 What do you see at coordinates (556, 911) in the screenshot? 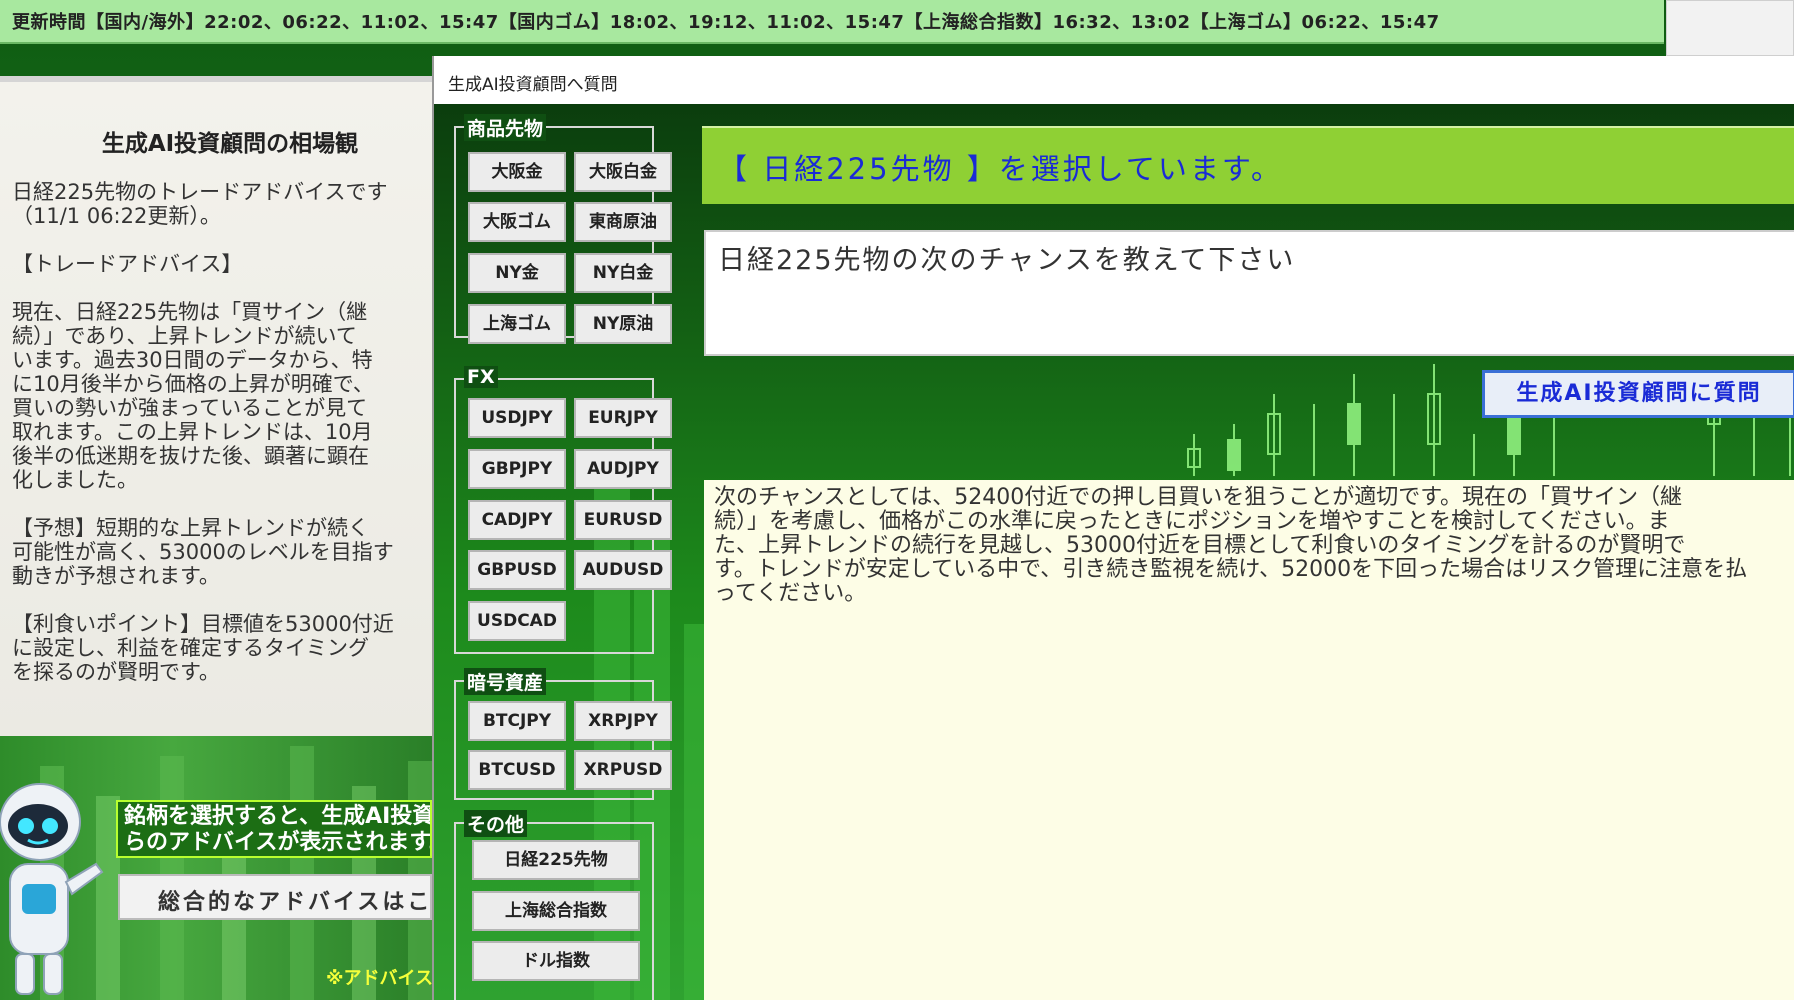
I see `other-button-shanghai-composite: 上海総合指数` at bounding box center [556, 911].